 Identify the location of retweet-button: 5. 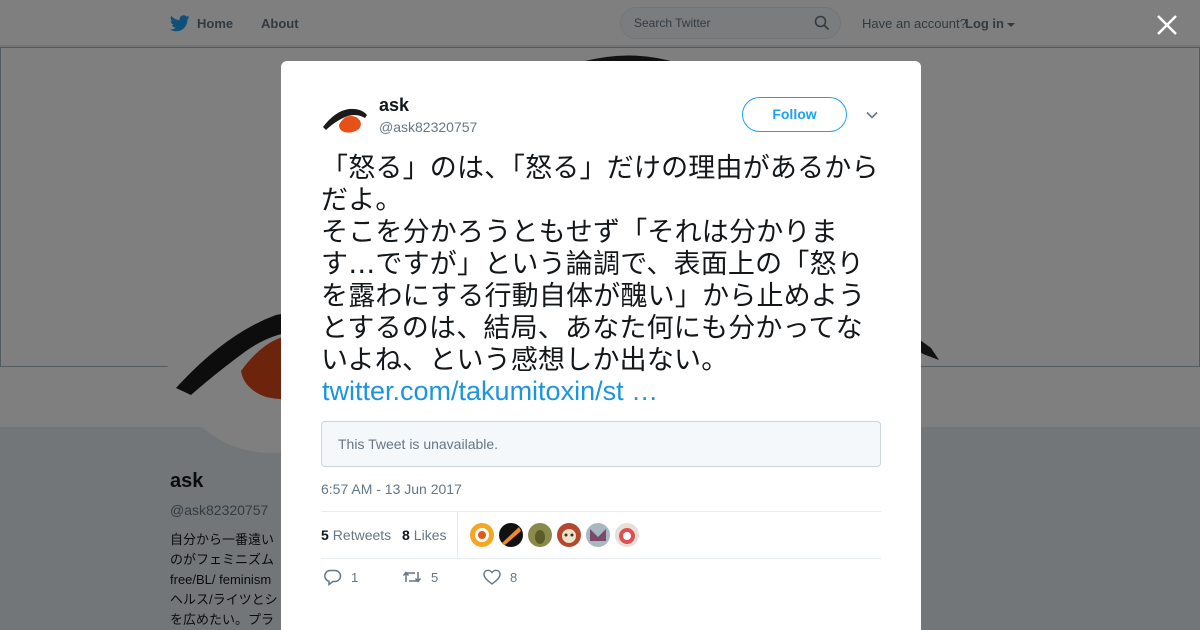
(420, 577).